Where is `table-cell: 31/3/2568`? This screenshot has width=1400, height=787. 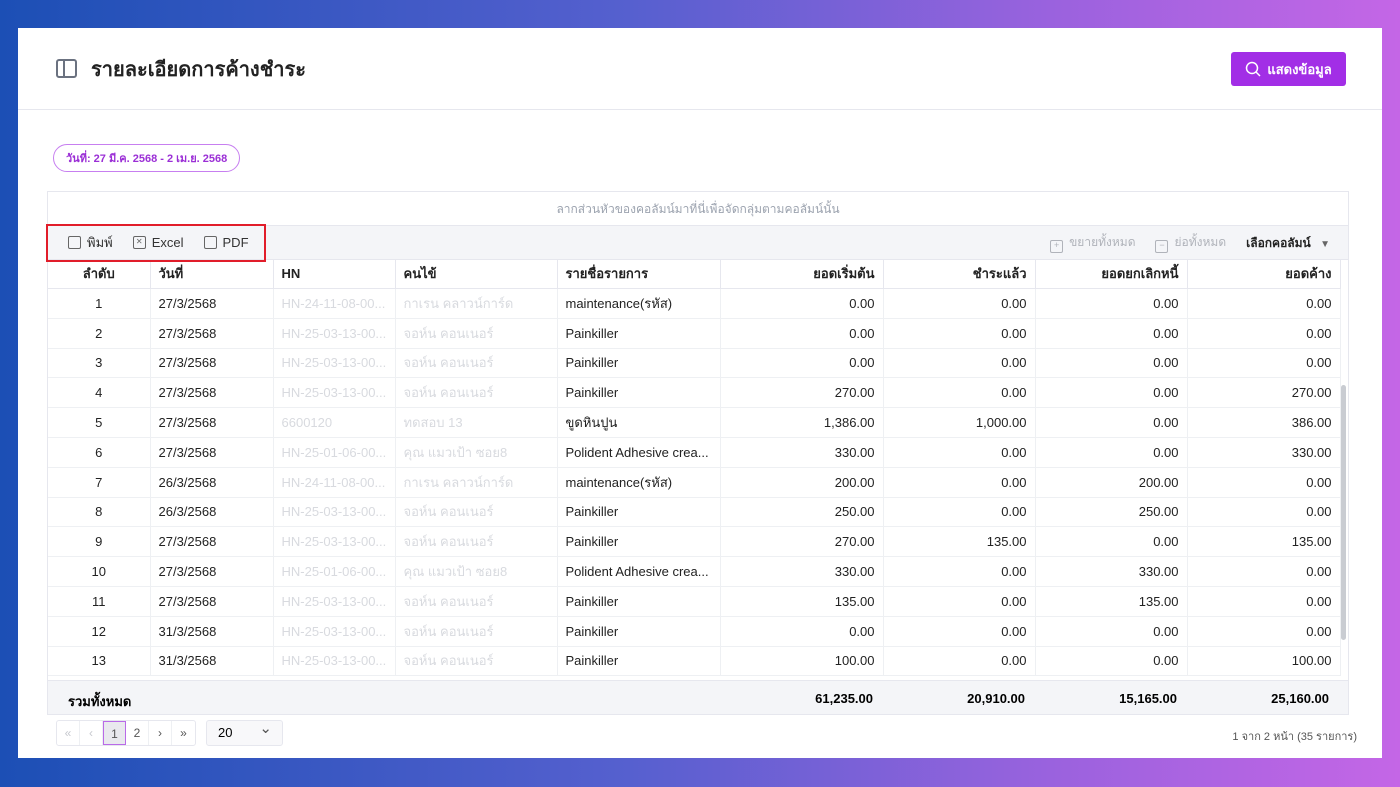 table-cell: 31/3/2568 is located at coordinates (212, 661).